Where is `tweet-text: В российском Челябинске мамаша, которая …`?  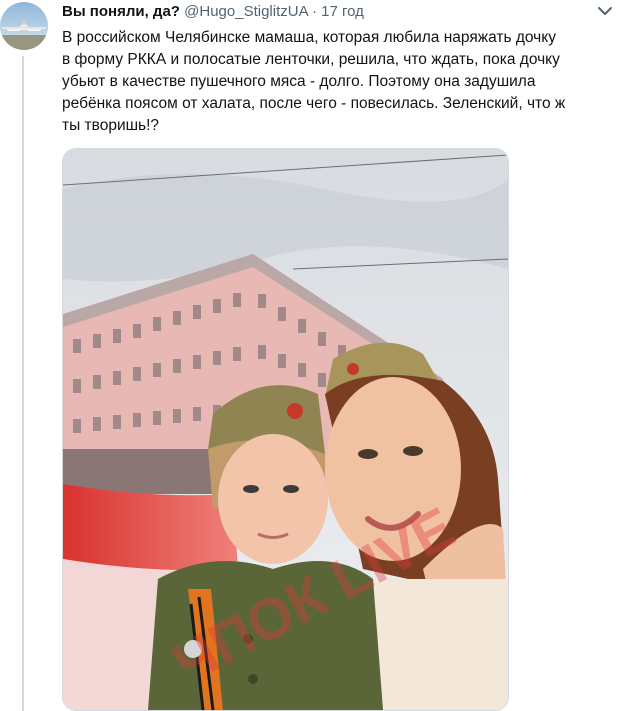
tweet-text: В российском Челябинске мамаша, которая … is located at coordinates (314, 81).